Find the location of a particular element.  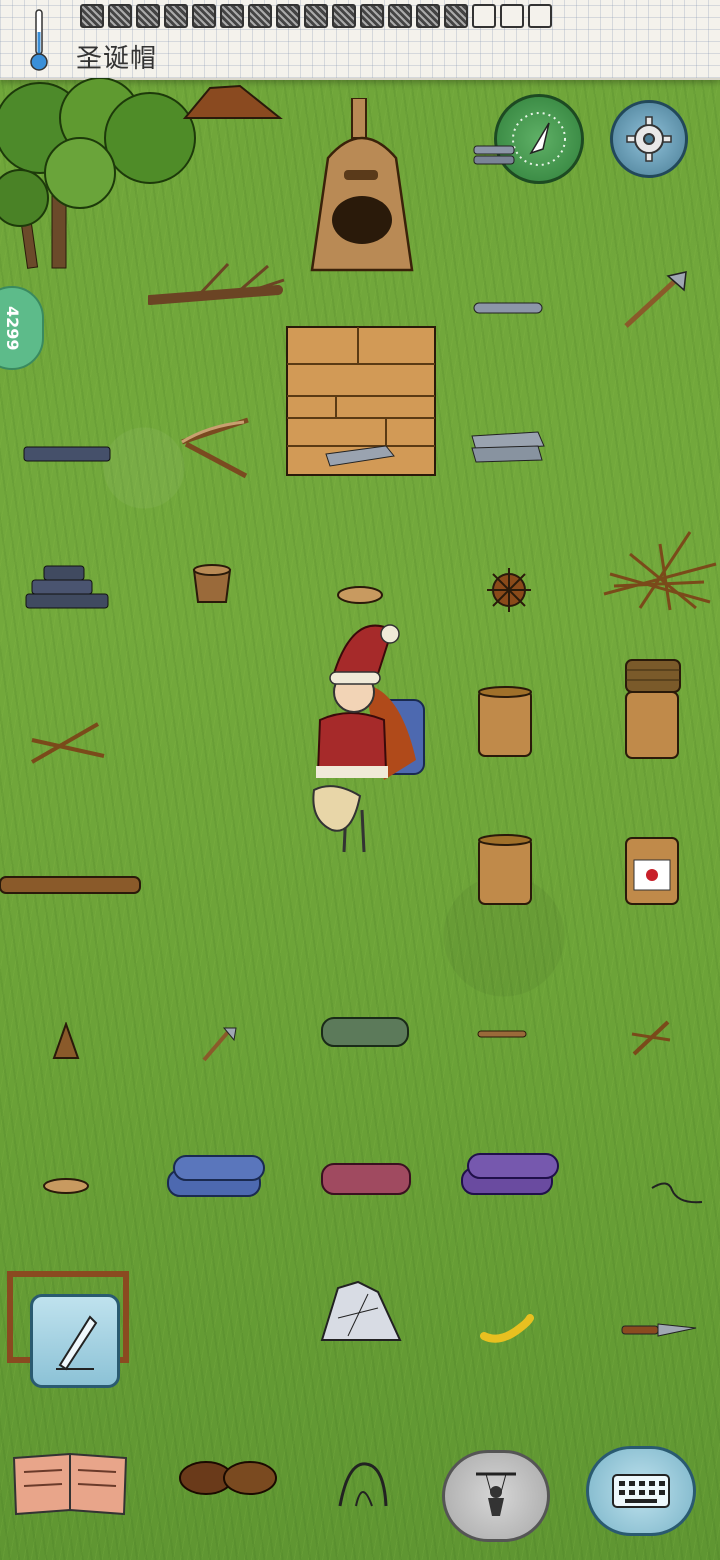

pot-with-basket is located at coordinates (653, 708).